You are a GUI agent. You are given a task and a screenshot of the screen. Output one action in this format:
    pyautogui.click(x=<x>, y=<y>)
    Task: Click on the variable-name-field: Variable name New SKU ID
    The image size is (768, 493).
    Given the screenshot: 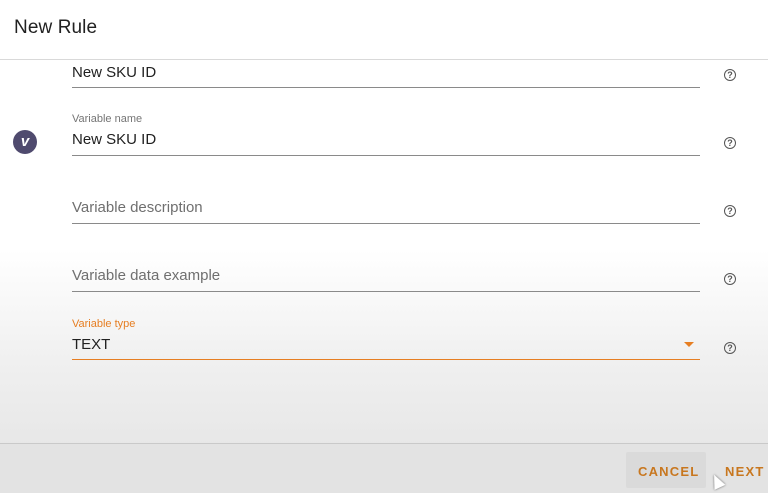 What is the action you would take?
    pyautogui.click(x=386, y=135)
    